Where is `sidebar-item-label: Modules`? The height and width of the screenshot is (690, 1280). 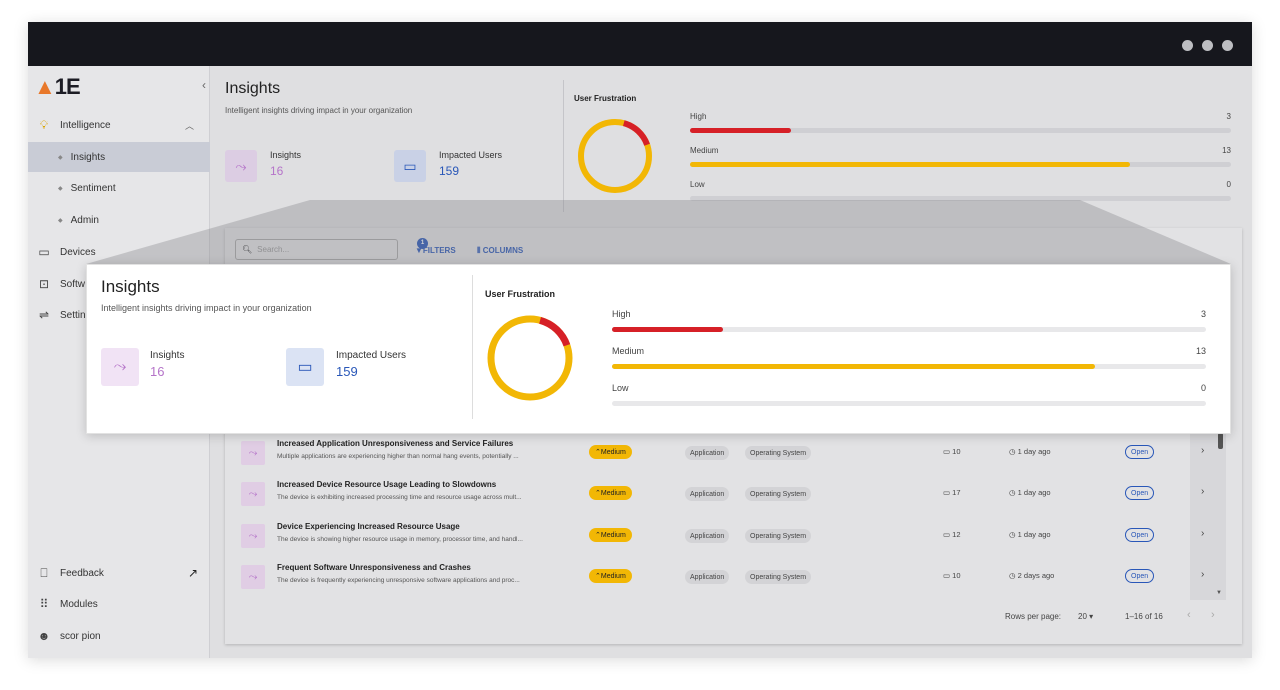 sidebar-item-label: Modules is located at coordinates (79, 604).